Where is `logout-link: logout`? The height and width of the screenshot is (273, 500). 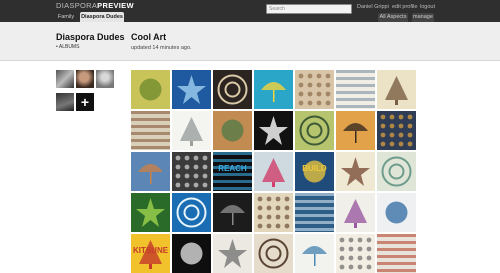
logout-link: logout is located at coordinates (427, 7).